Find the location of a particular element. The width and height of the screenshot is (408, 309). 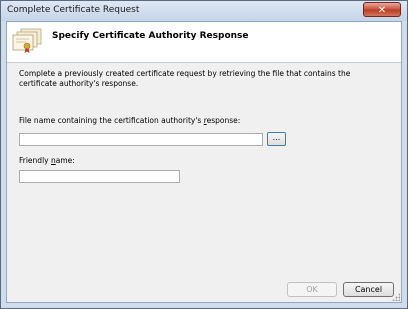

wizard-header: Specify Certificate Authority Response is located at coordinates (204, 42).